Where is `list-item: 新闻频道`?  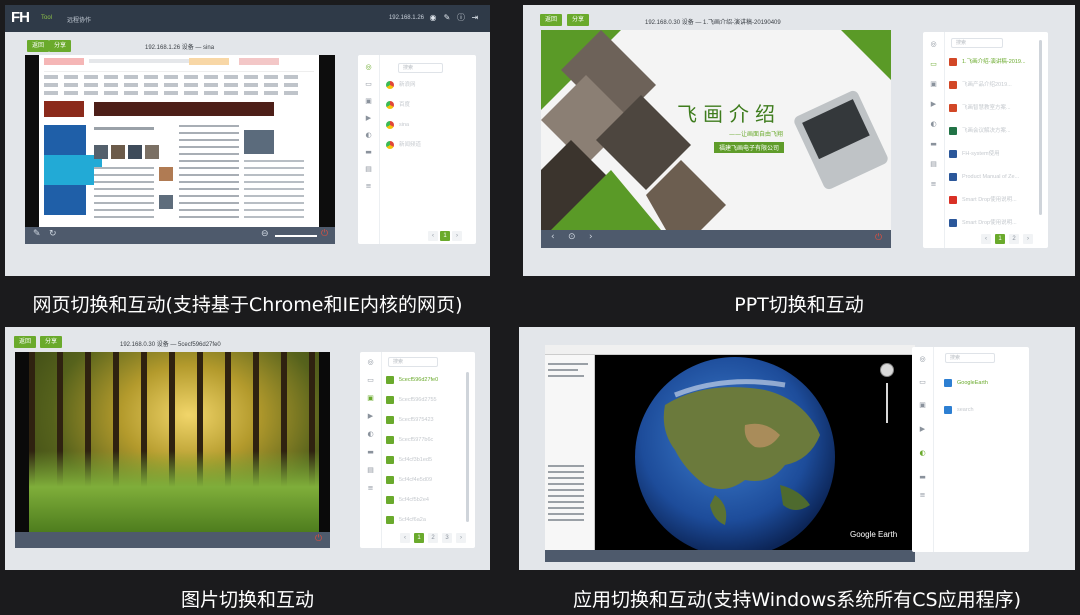
list-item: 新闻频道 is located at coordinates (429, 145).